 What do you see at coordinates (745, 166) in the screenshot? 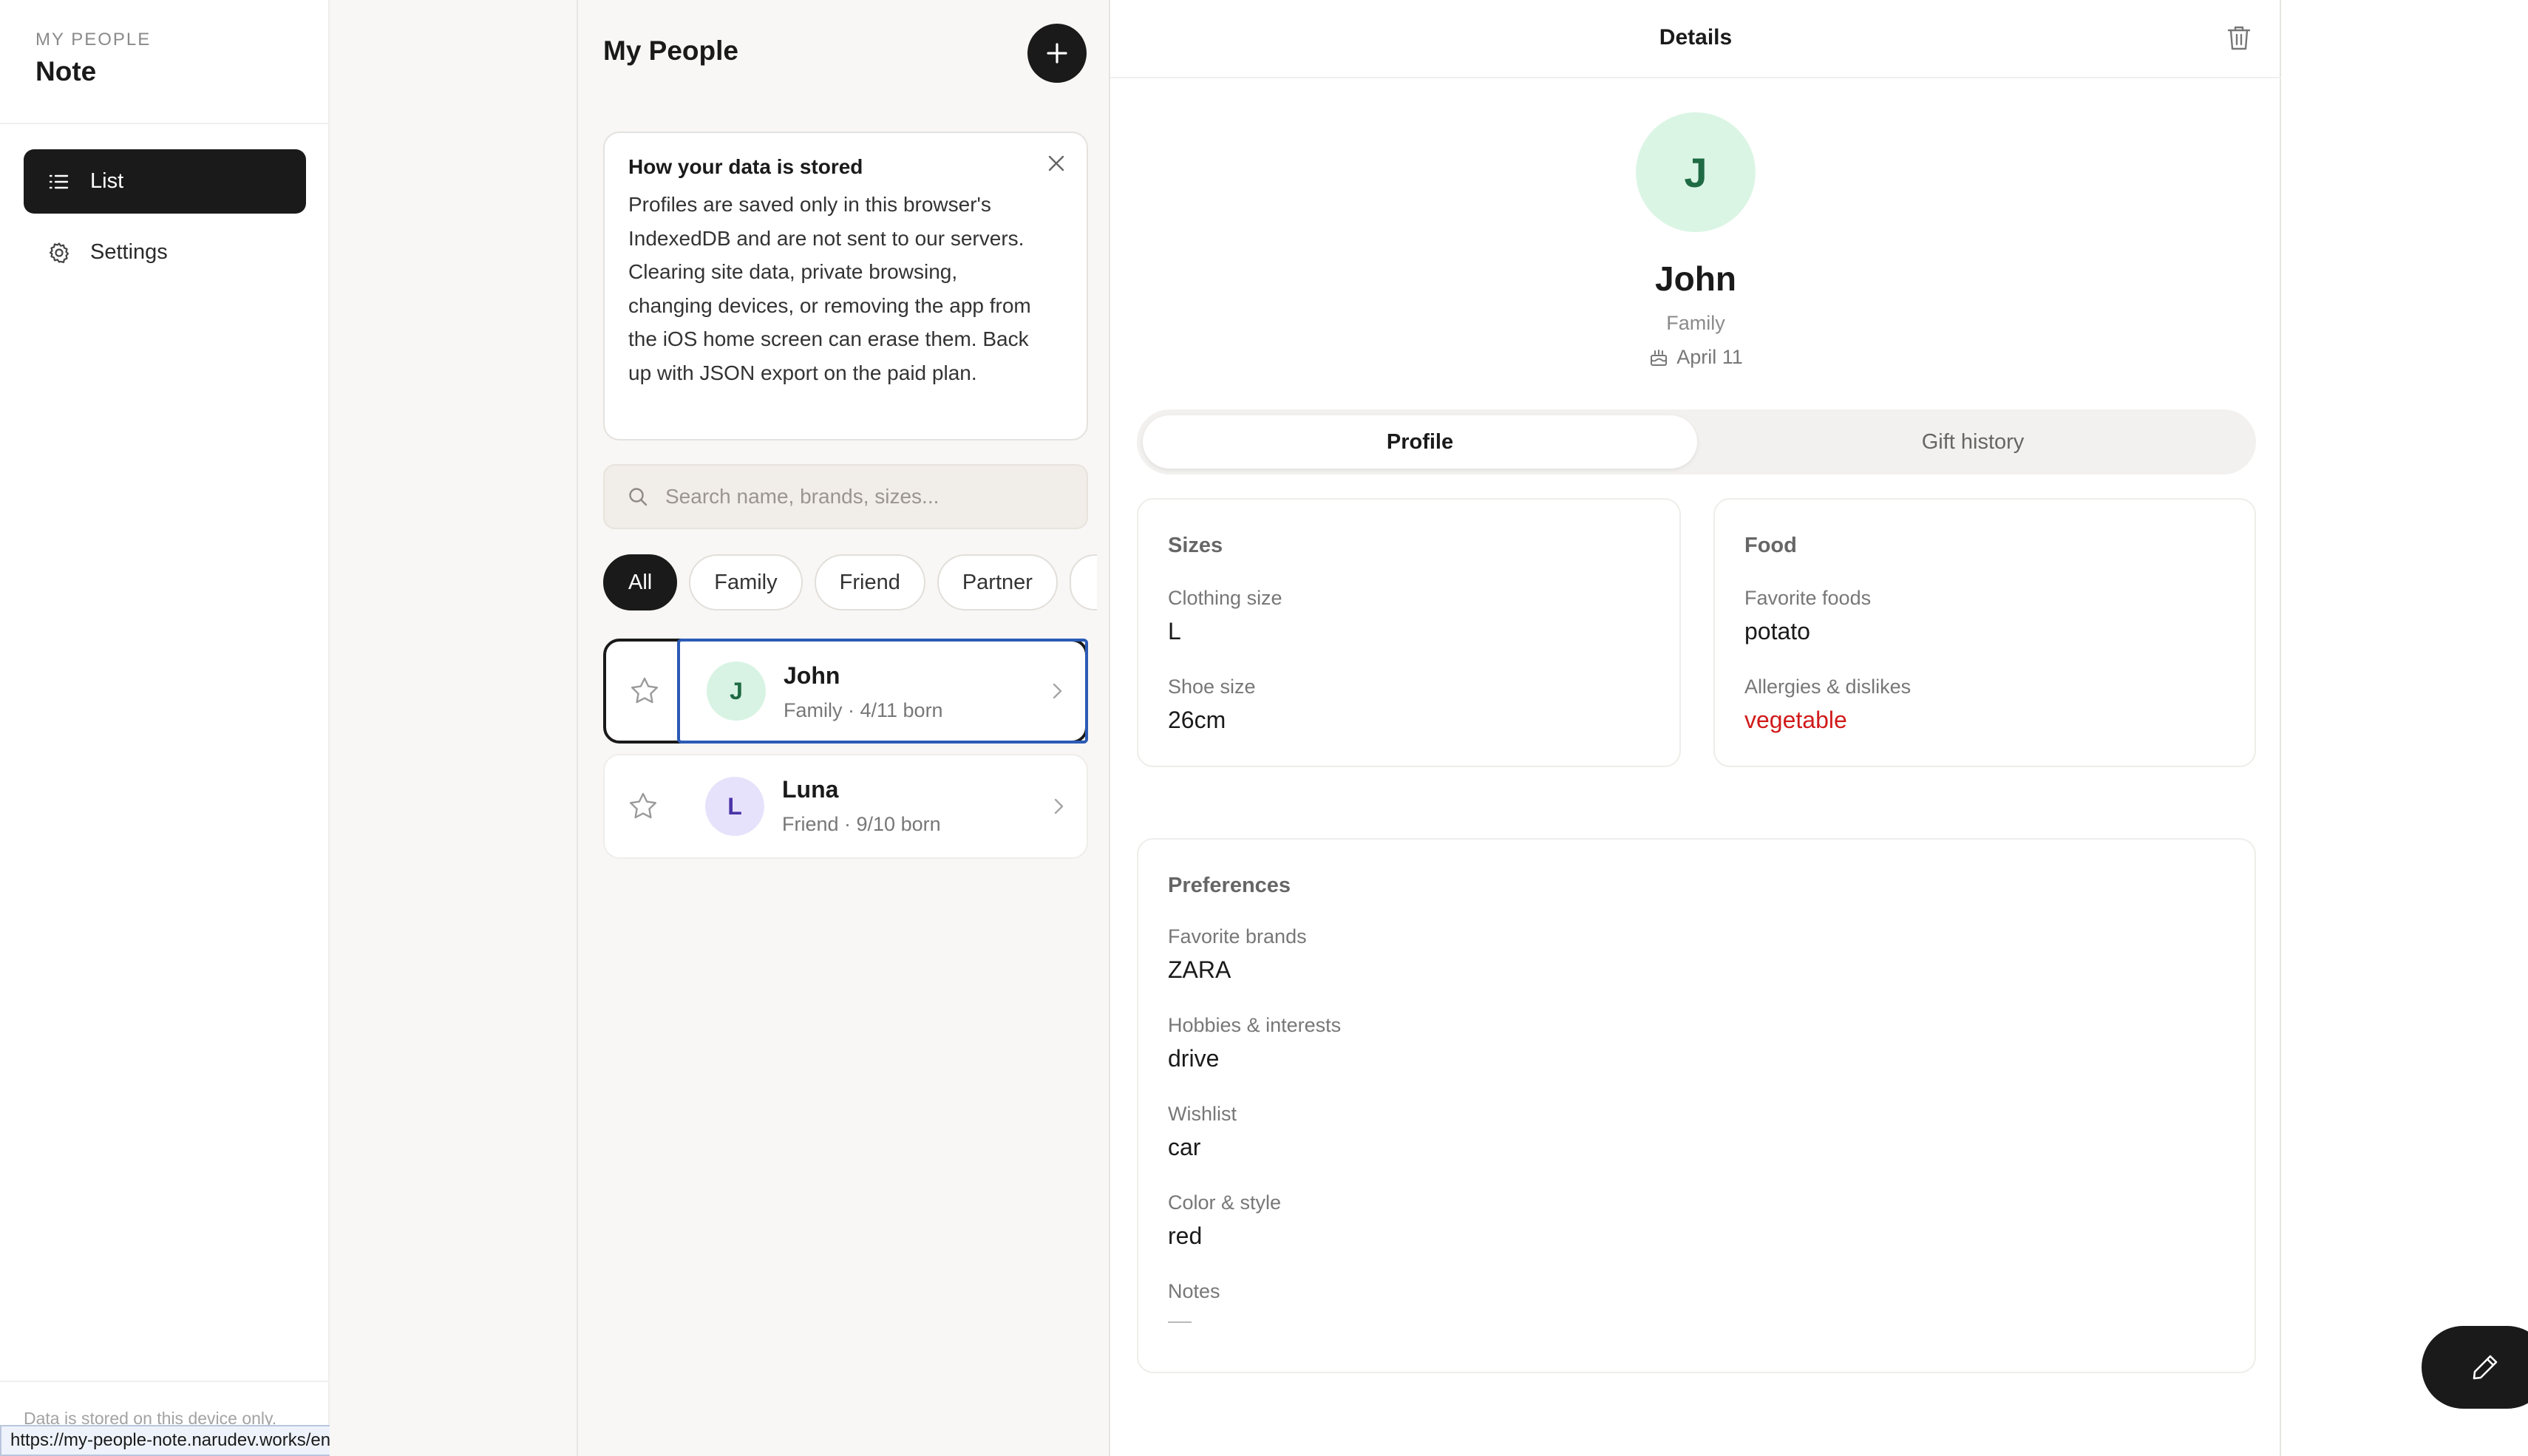
I see `info-title: How your data is stored` at bounding box center [745, 166].